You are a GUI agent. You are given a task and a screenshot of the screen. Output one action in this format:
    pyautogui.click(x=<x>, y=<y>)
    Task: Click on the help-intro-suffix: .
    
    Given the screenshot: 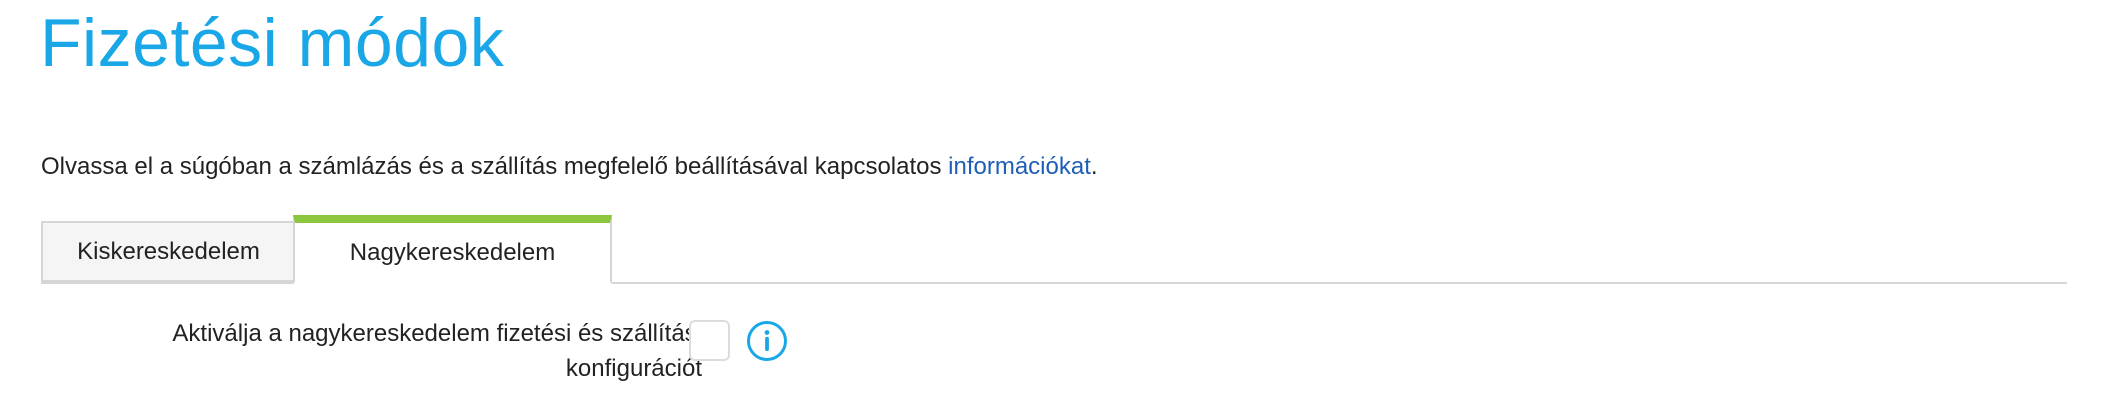 What is the action you would take?
    pyautogui.click(x=1094, y=166)
    